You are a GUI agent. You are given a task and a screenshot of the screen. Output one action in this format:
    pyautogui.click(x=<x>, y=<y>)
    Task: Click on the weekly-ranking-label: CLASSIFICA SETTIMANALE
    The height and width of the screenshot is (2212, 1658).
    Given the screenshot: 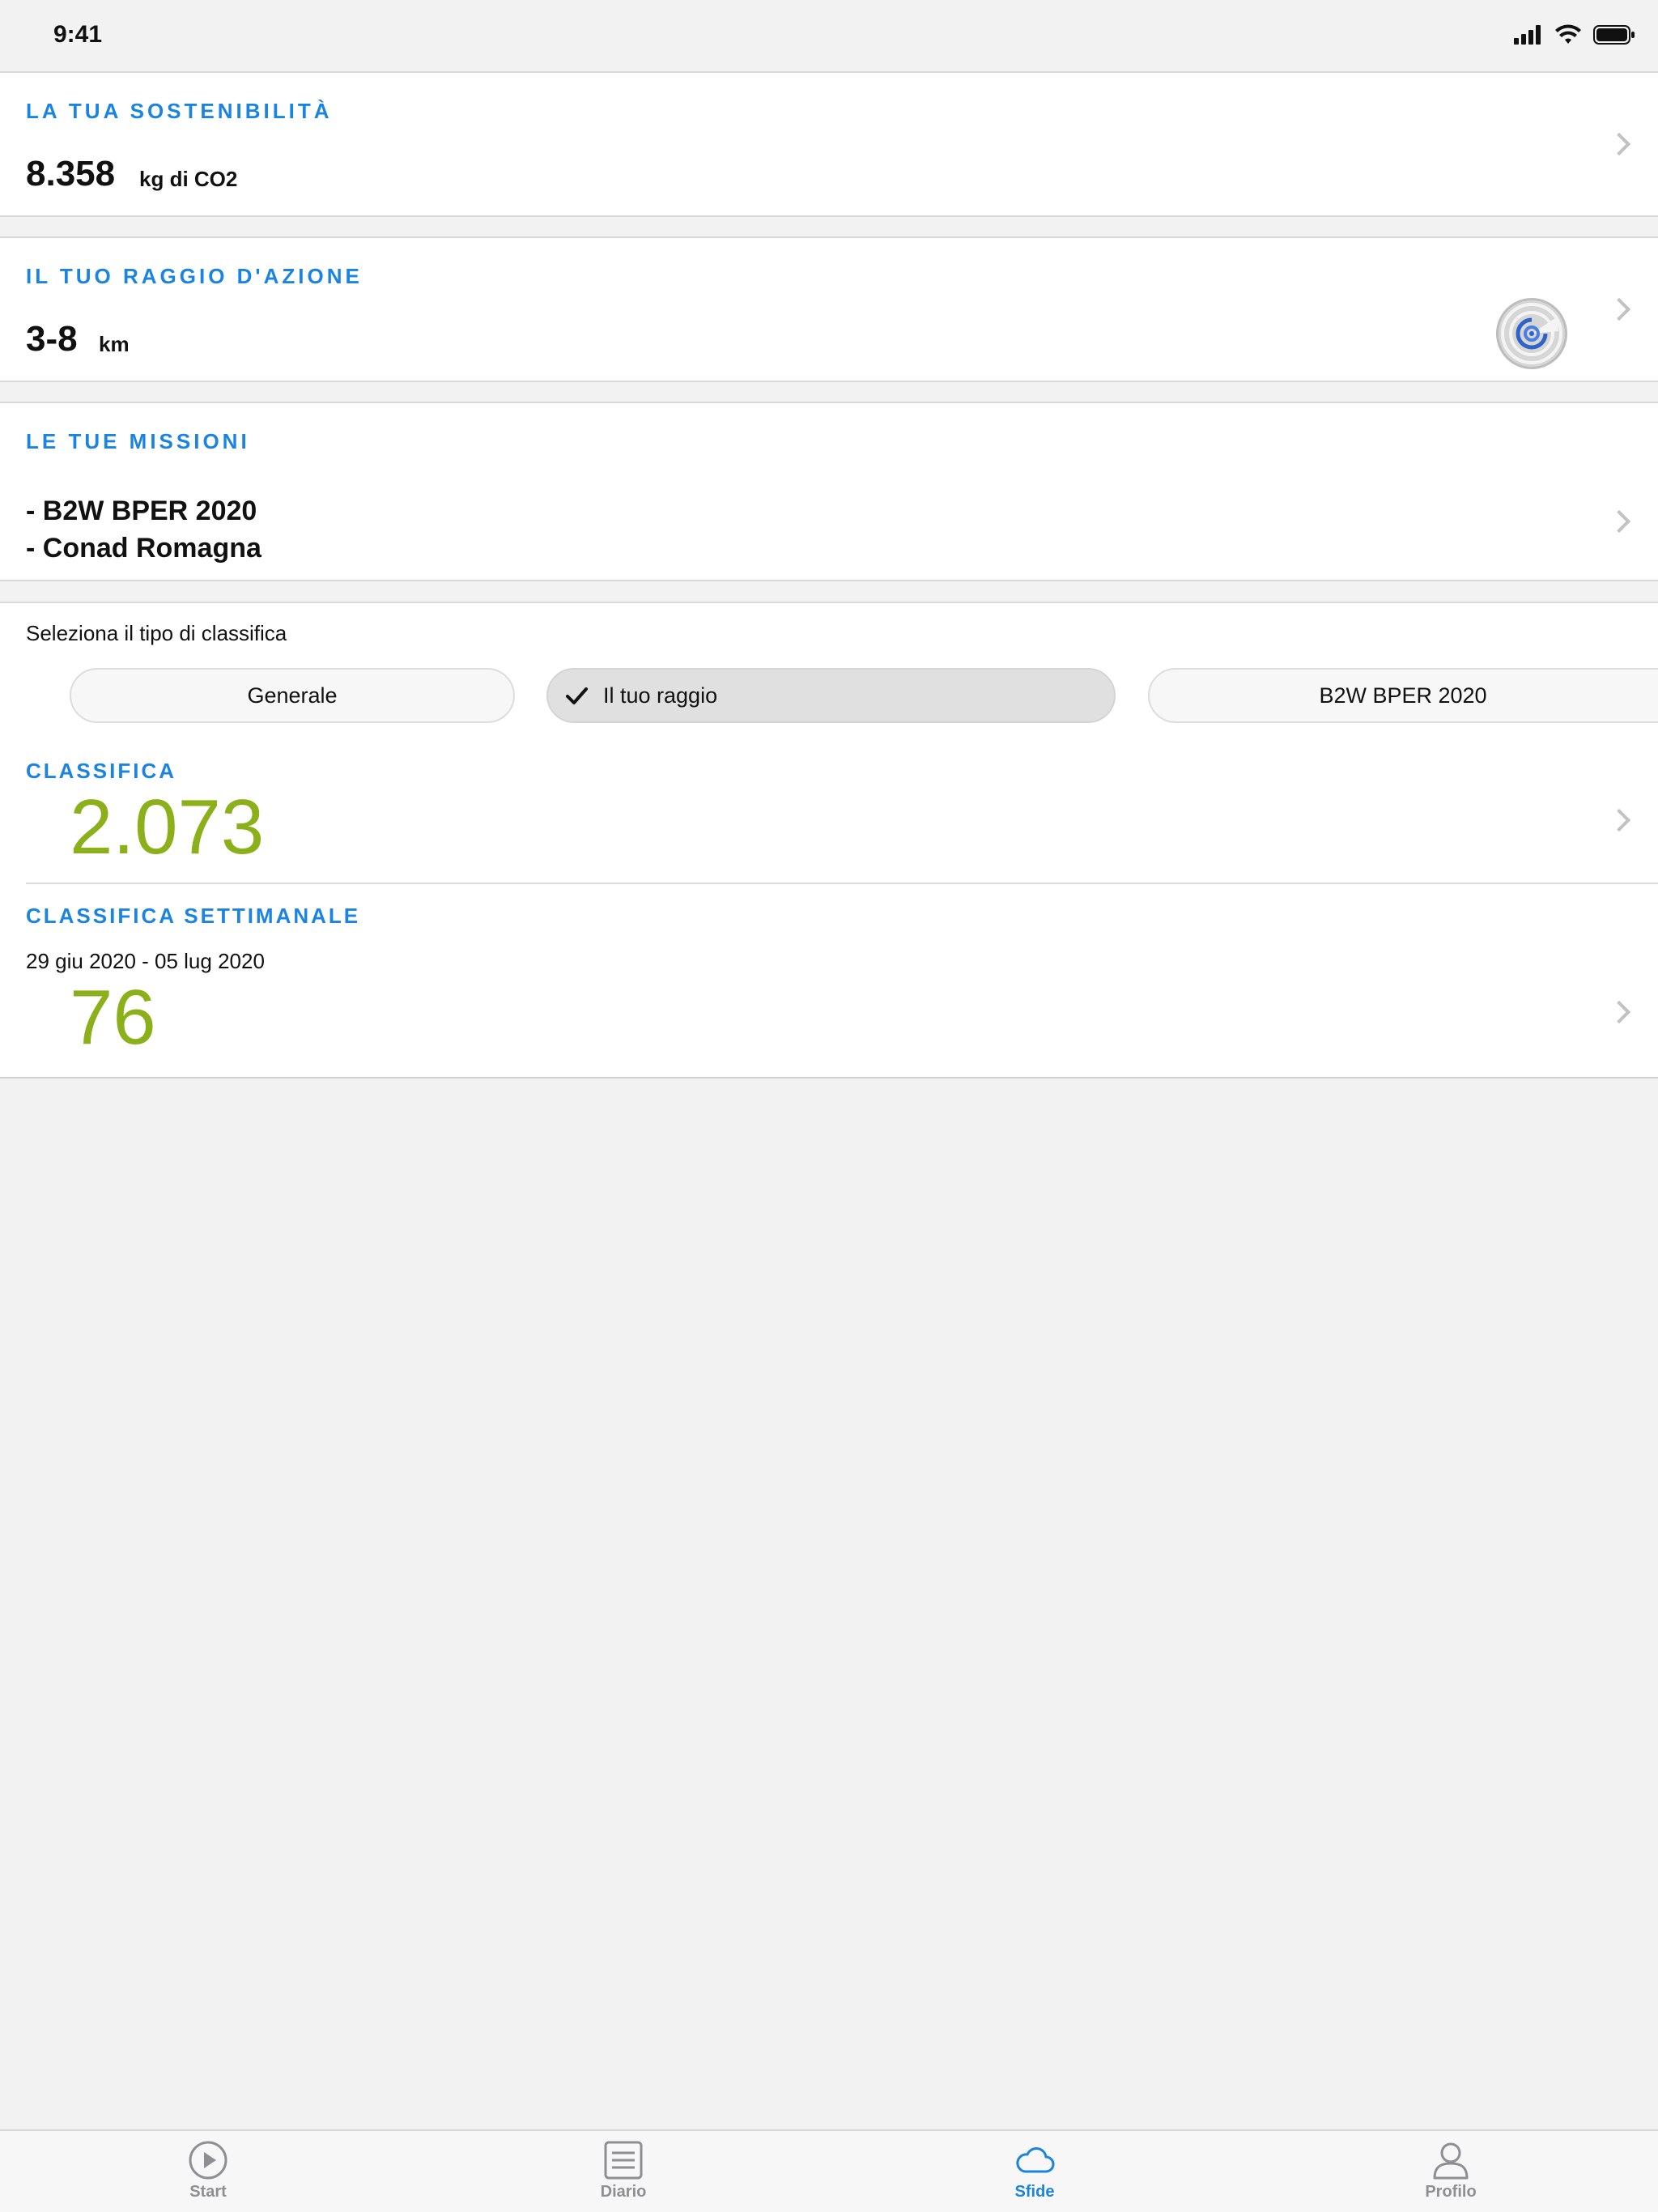 What is the action you would take?
    pyautogui.click(x=193, y=916)
    